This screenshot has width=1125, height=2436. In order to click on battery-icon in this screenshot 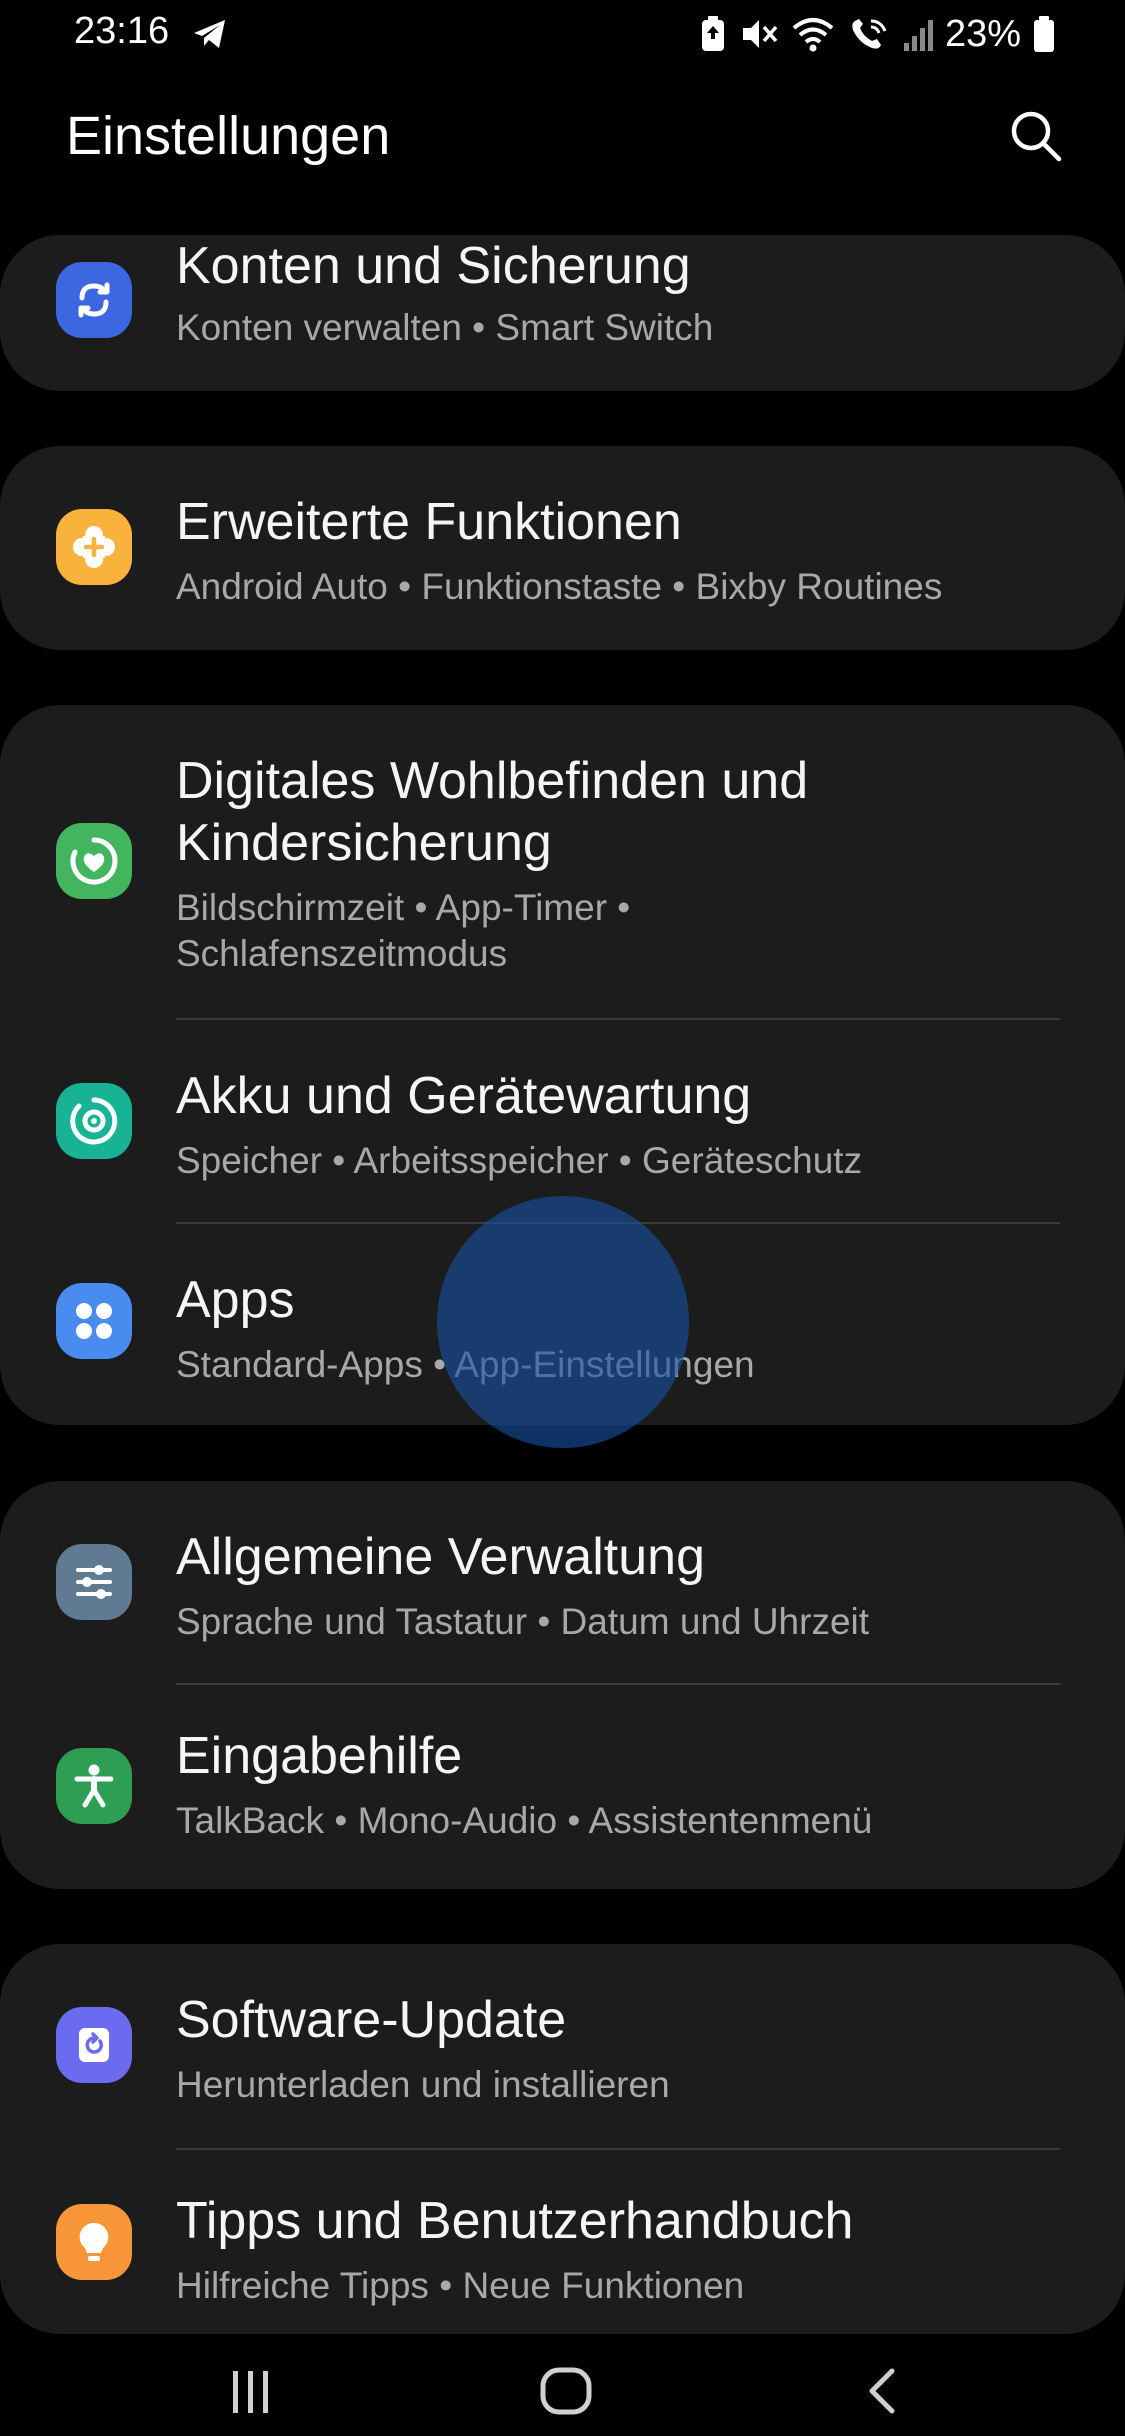, I will do `click(1044, 34)`.